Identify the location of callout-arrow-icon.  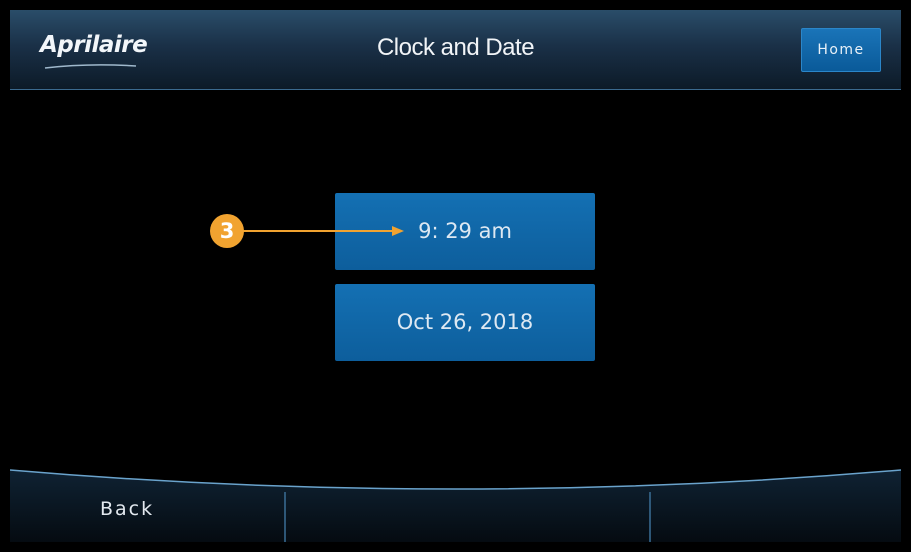
(323, 231).